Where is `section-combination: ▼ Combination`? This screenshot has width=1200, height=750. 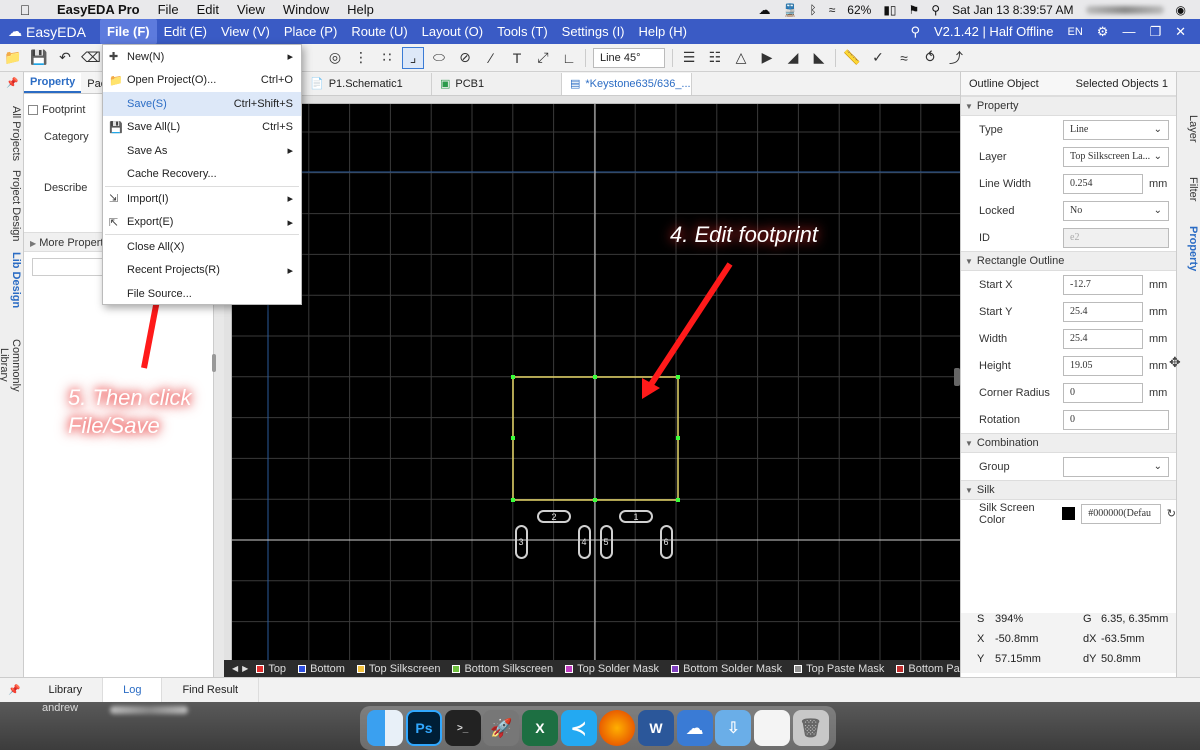
section-combination: ▼ Combination is located at coordinates (1068, 443).